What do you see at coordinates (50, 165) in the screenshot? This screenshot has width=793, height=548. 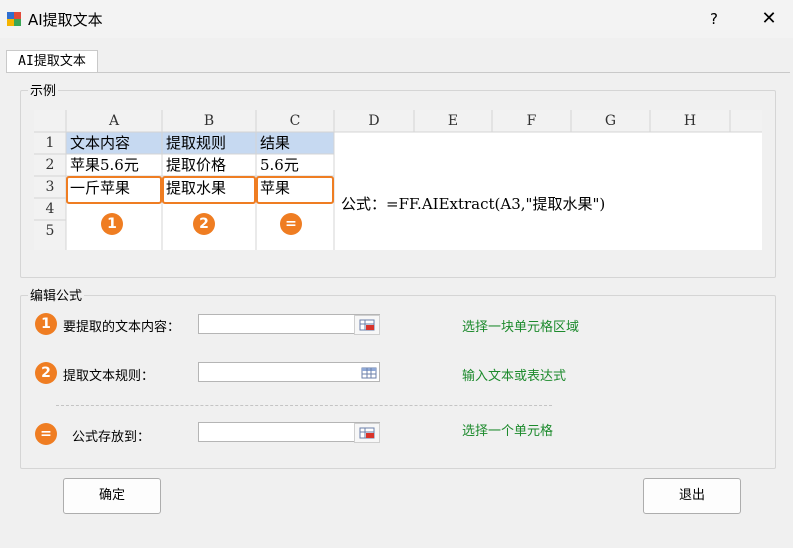 I see `row-header-2: 2` at bounding box center [50, 165].